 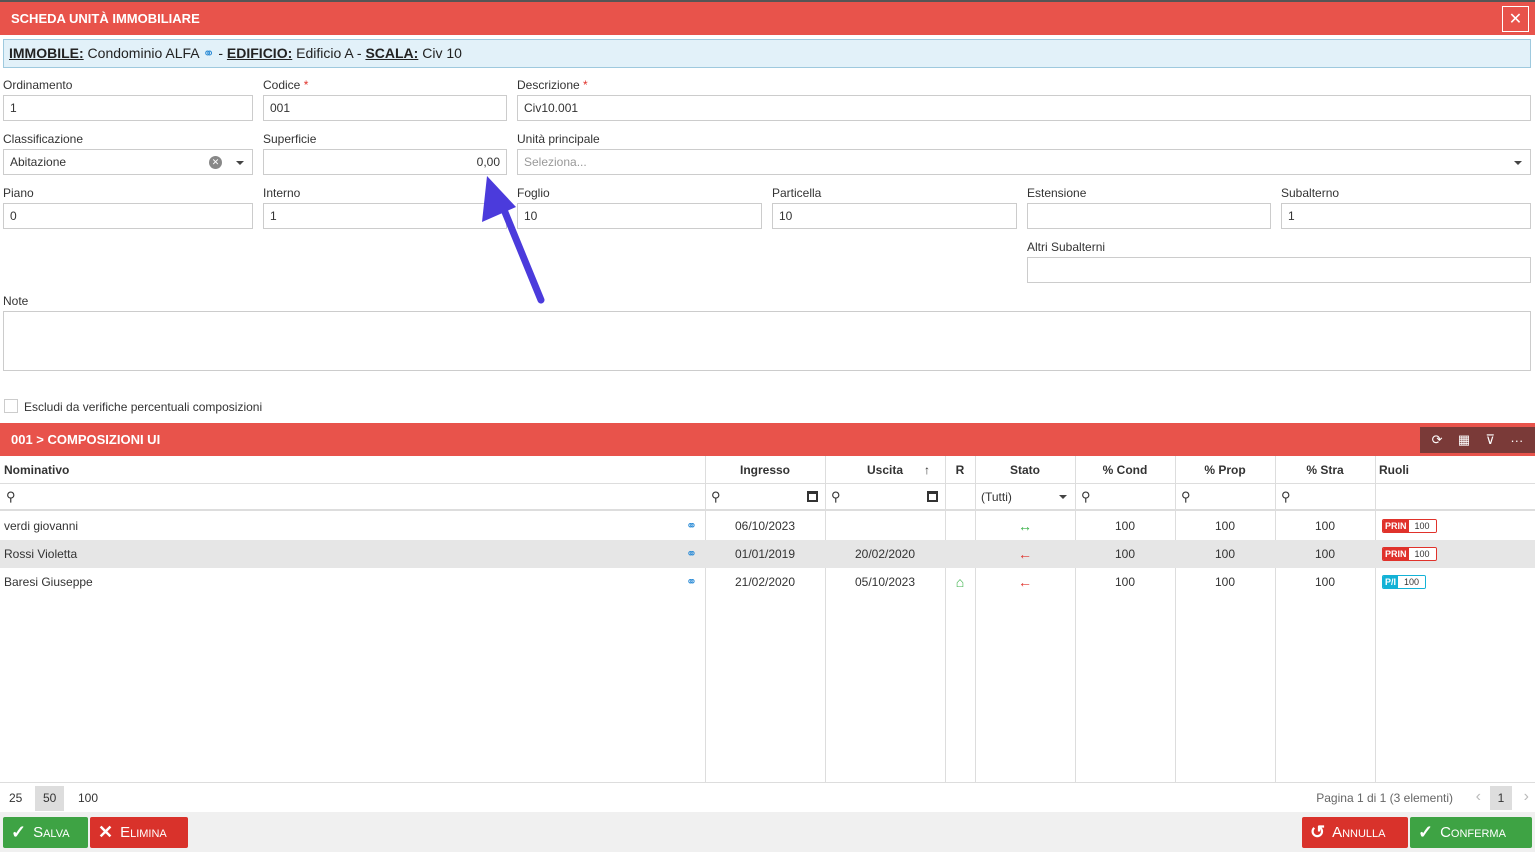 I want to click on estensione-label: Estensione, so click(x=1057, y=193).